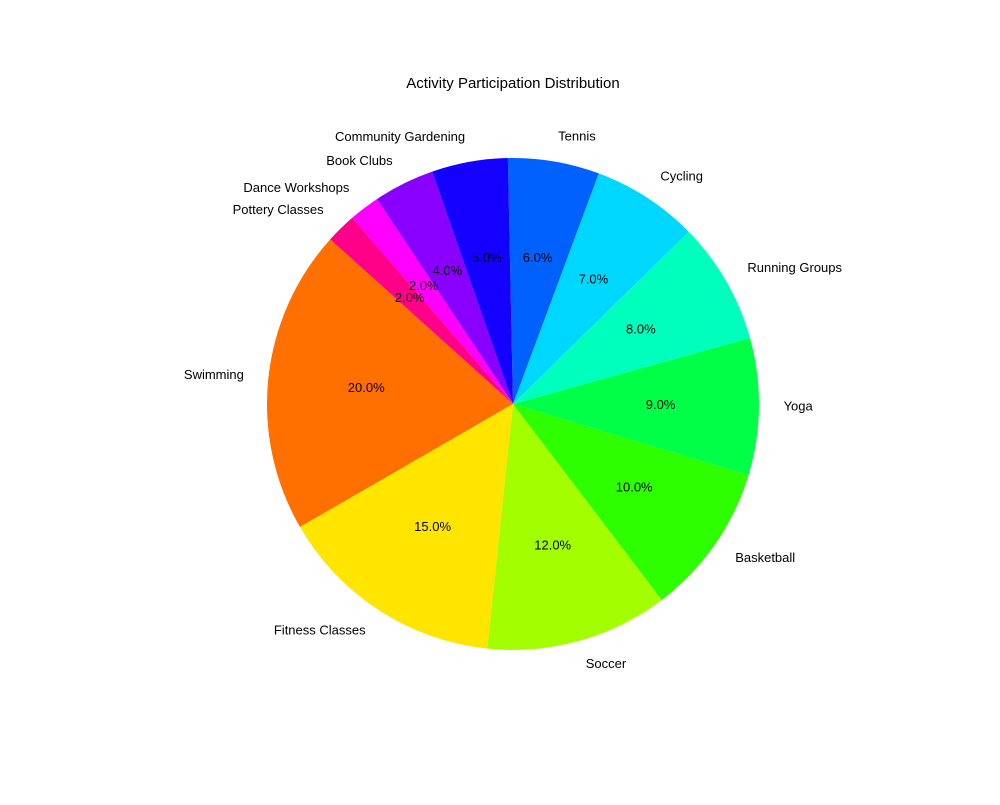  I want to click on category-label: Tennis, so click(577, 136).